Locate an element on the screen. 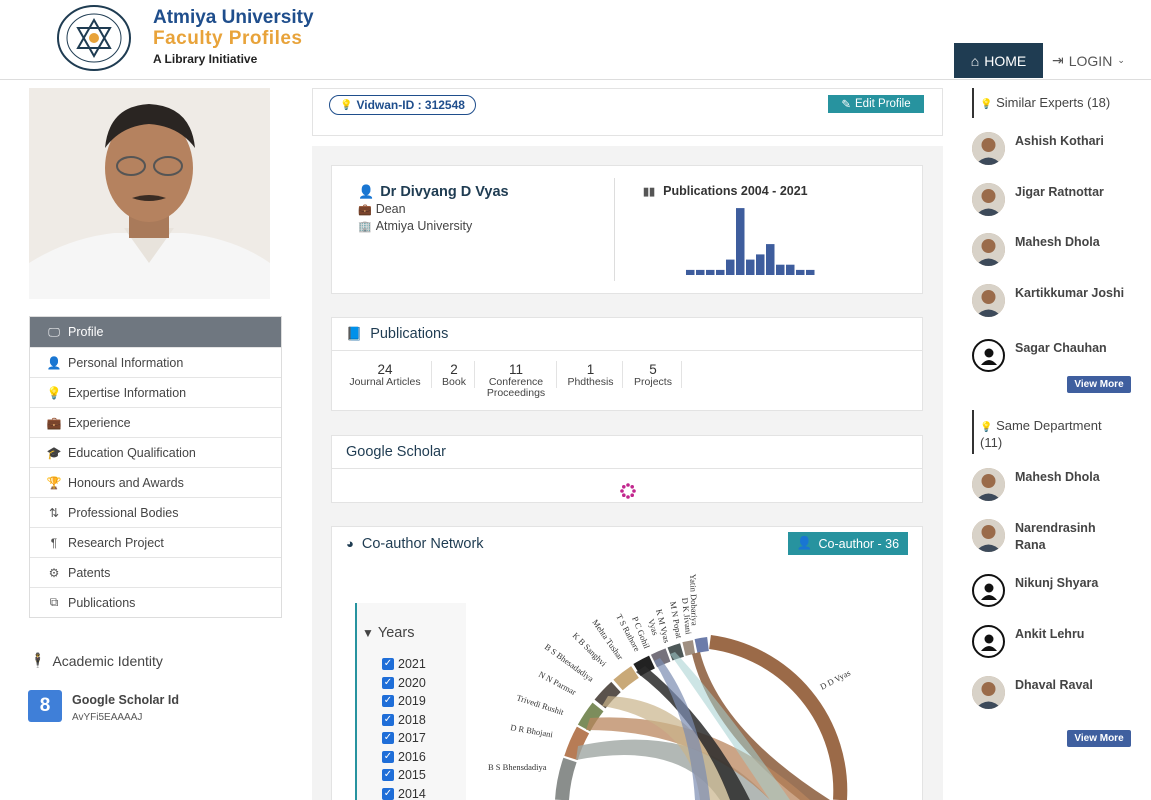 Image resolution: width=1151 pixels, height=800 pixels. expert-item: Sagar Chauhan is located at coordinates (1048, 355).